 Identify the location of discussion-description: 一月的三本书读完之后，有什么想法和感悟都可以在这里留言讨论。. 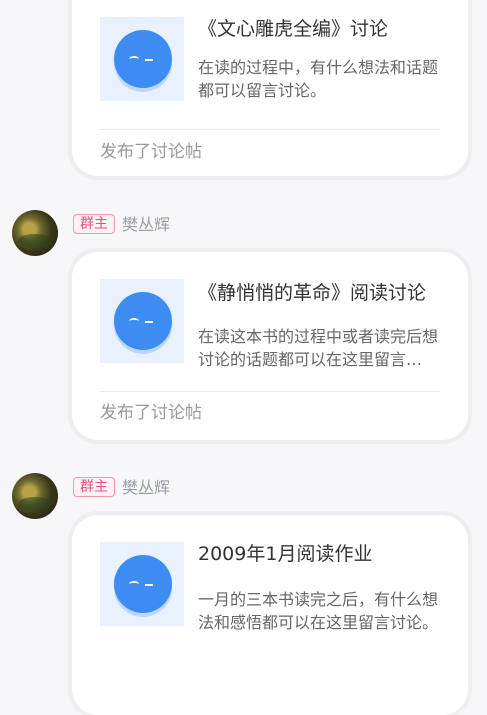
(318, 611).